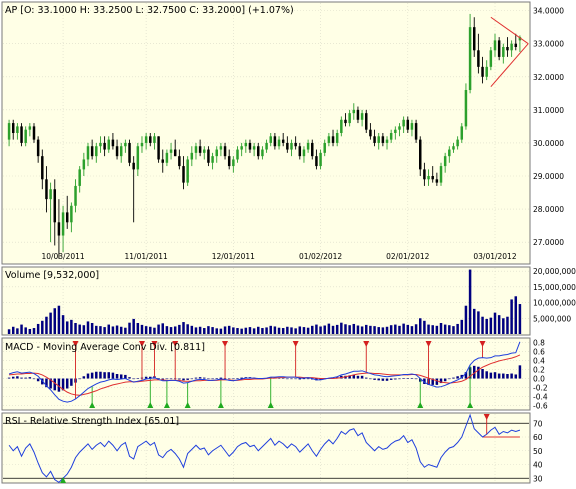  I want to click on price-y-tick-label: 32.0000, so click(548, 77).